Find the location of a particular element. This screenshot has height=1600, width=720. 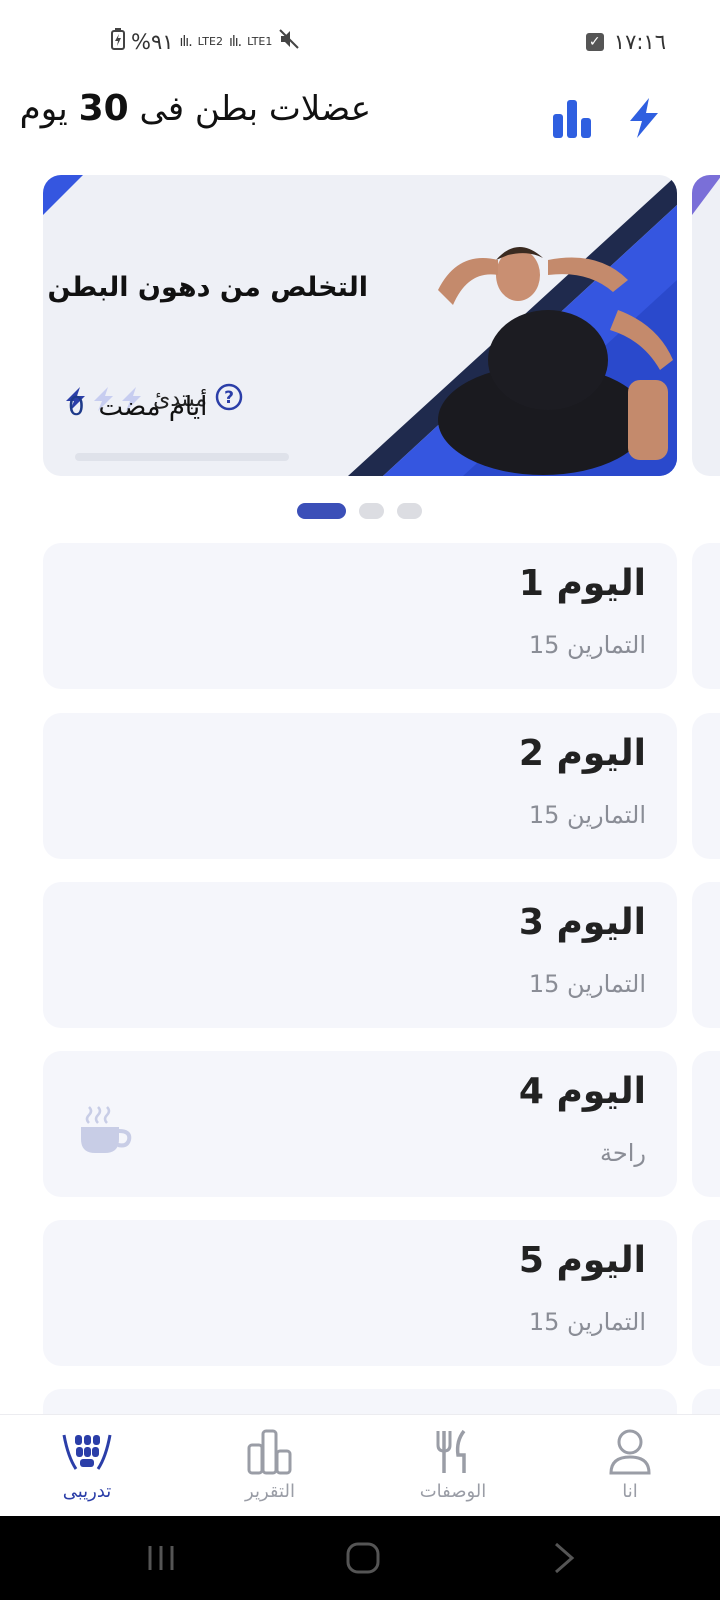

battery-icon is located at coordinates (118, 41).